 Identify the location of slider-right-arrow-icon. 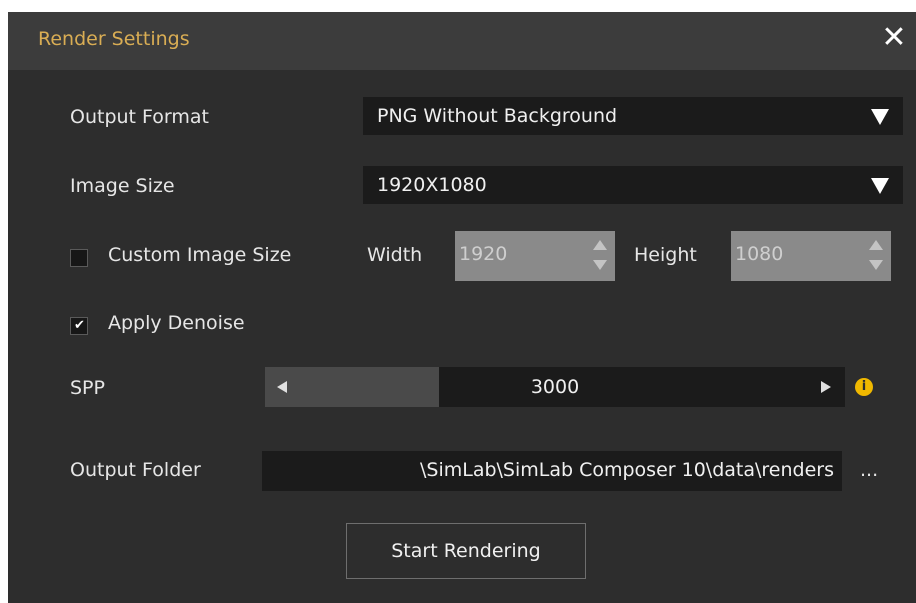
(826, 387).